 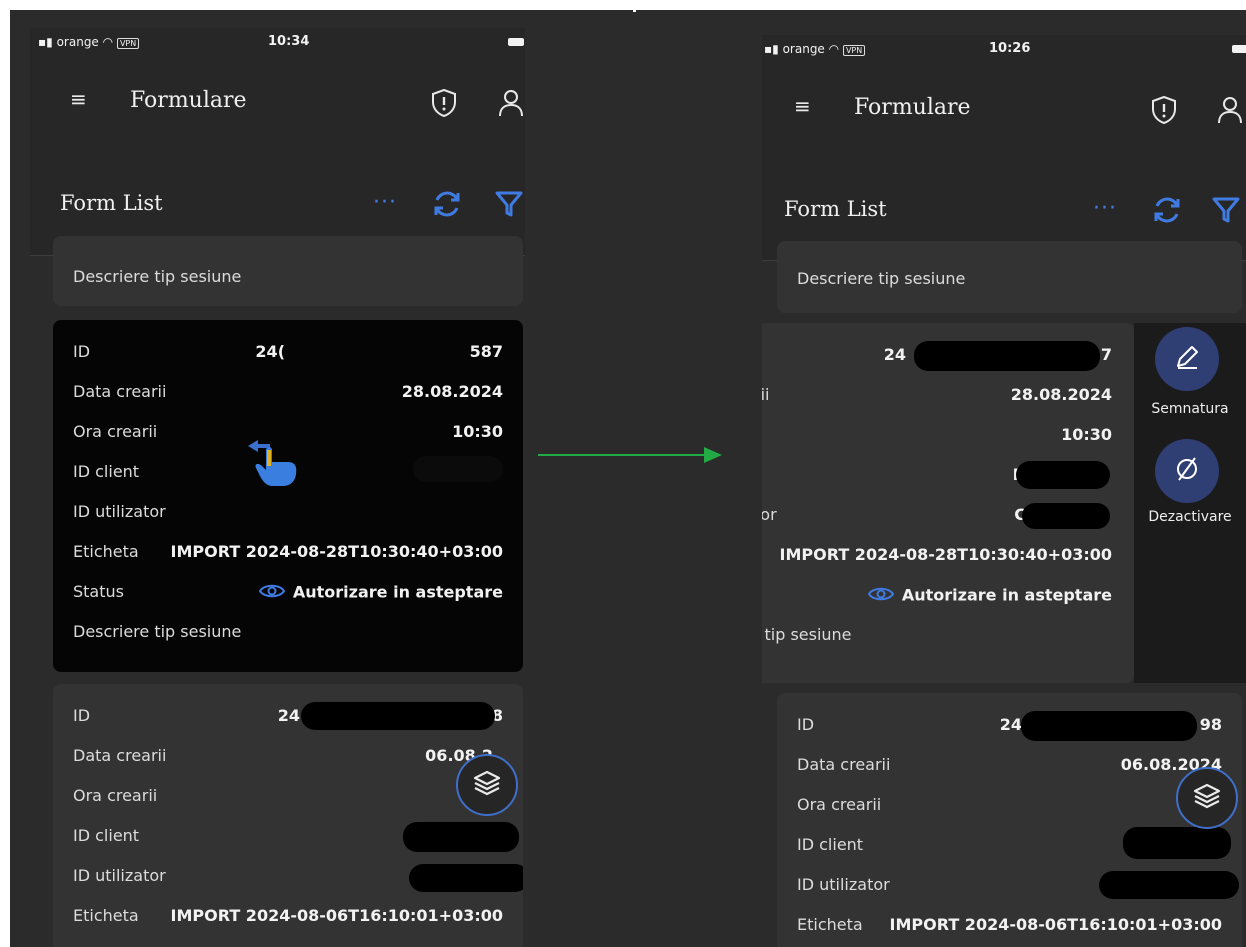 What do you see at coordinates (288, 636) in the screenshot?
I see `card-row-description: Descriere tip sesiune` at bounding box center [288, 636].